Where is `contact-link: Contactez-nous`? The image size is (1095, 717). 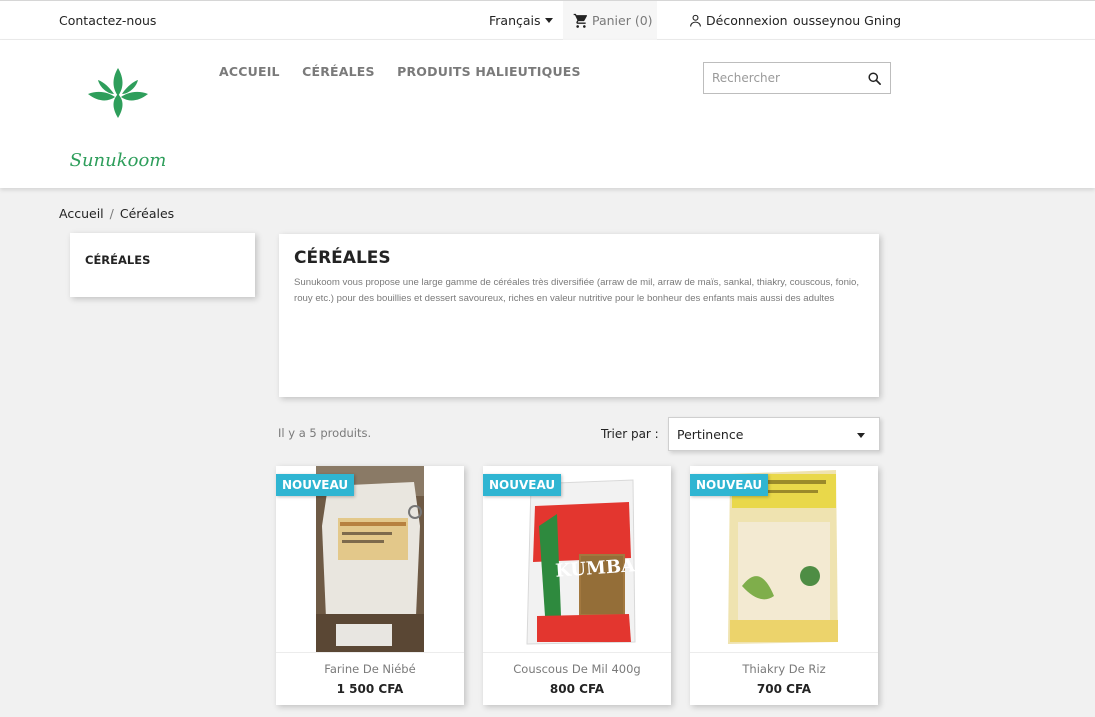 contact-link: Contactez-nous is located at coordinates (107, 20).